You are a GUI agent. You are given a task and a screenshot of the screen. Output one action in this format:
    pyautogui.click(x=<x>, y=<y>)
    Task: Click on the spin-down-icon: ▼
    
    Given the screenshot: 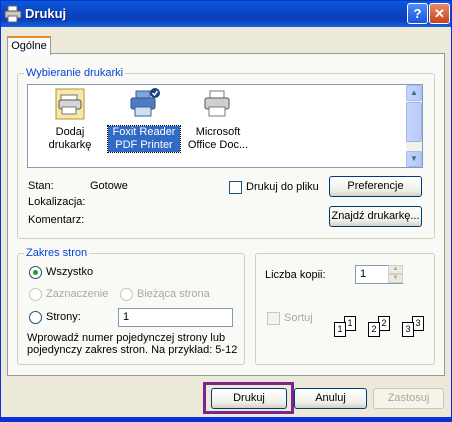 What is the action you would take?
    pyautogui.click(x=395, y=278)
    